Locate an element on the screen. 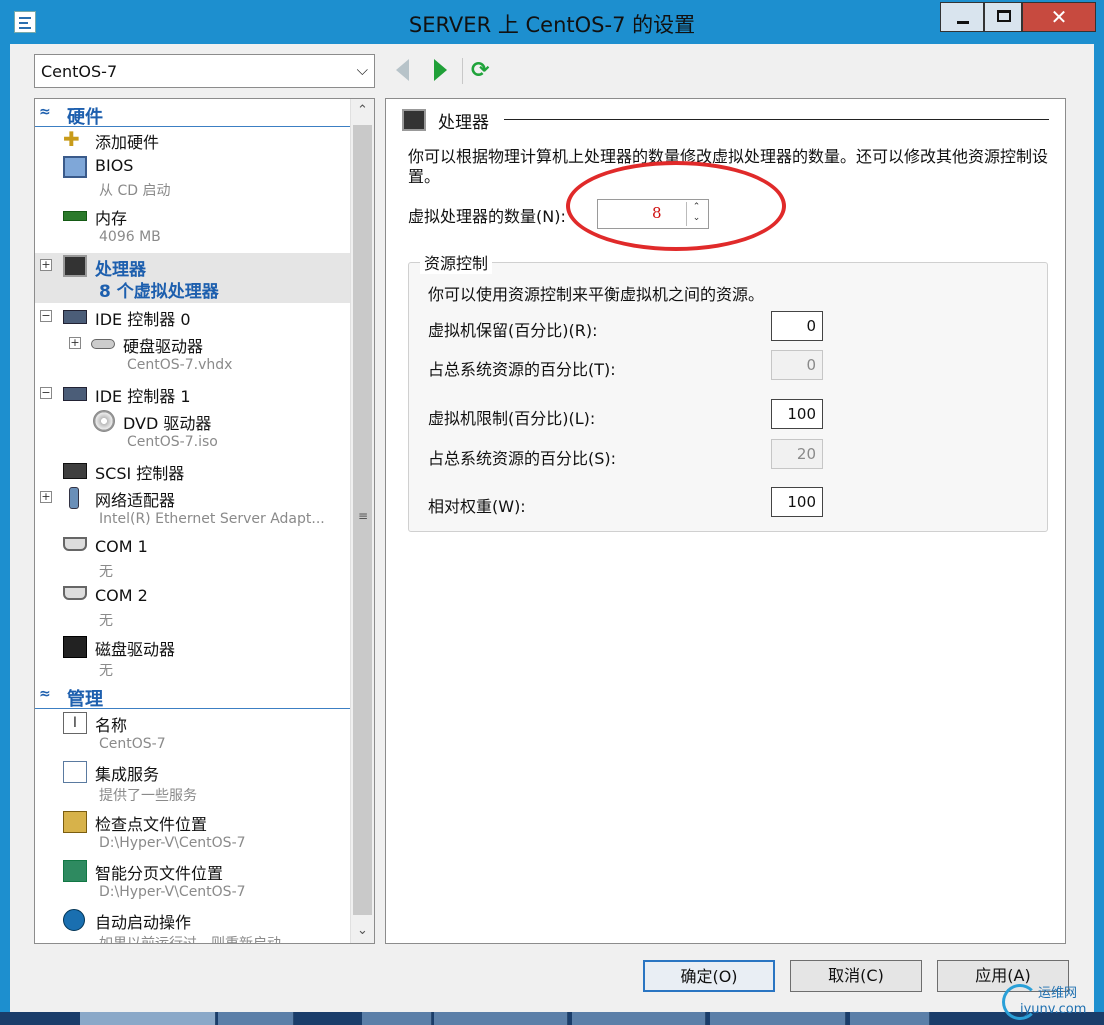  tree-item-detail: 如果以前运行过，则重新启动 is located at coordinates (190, 940).